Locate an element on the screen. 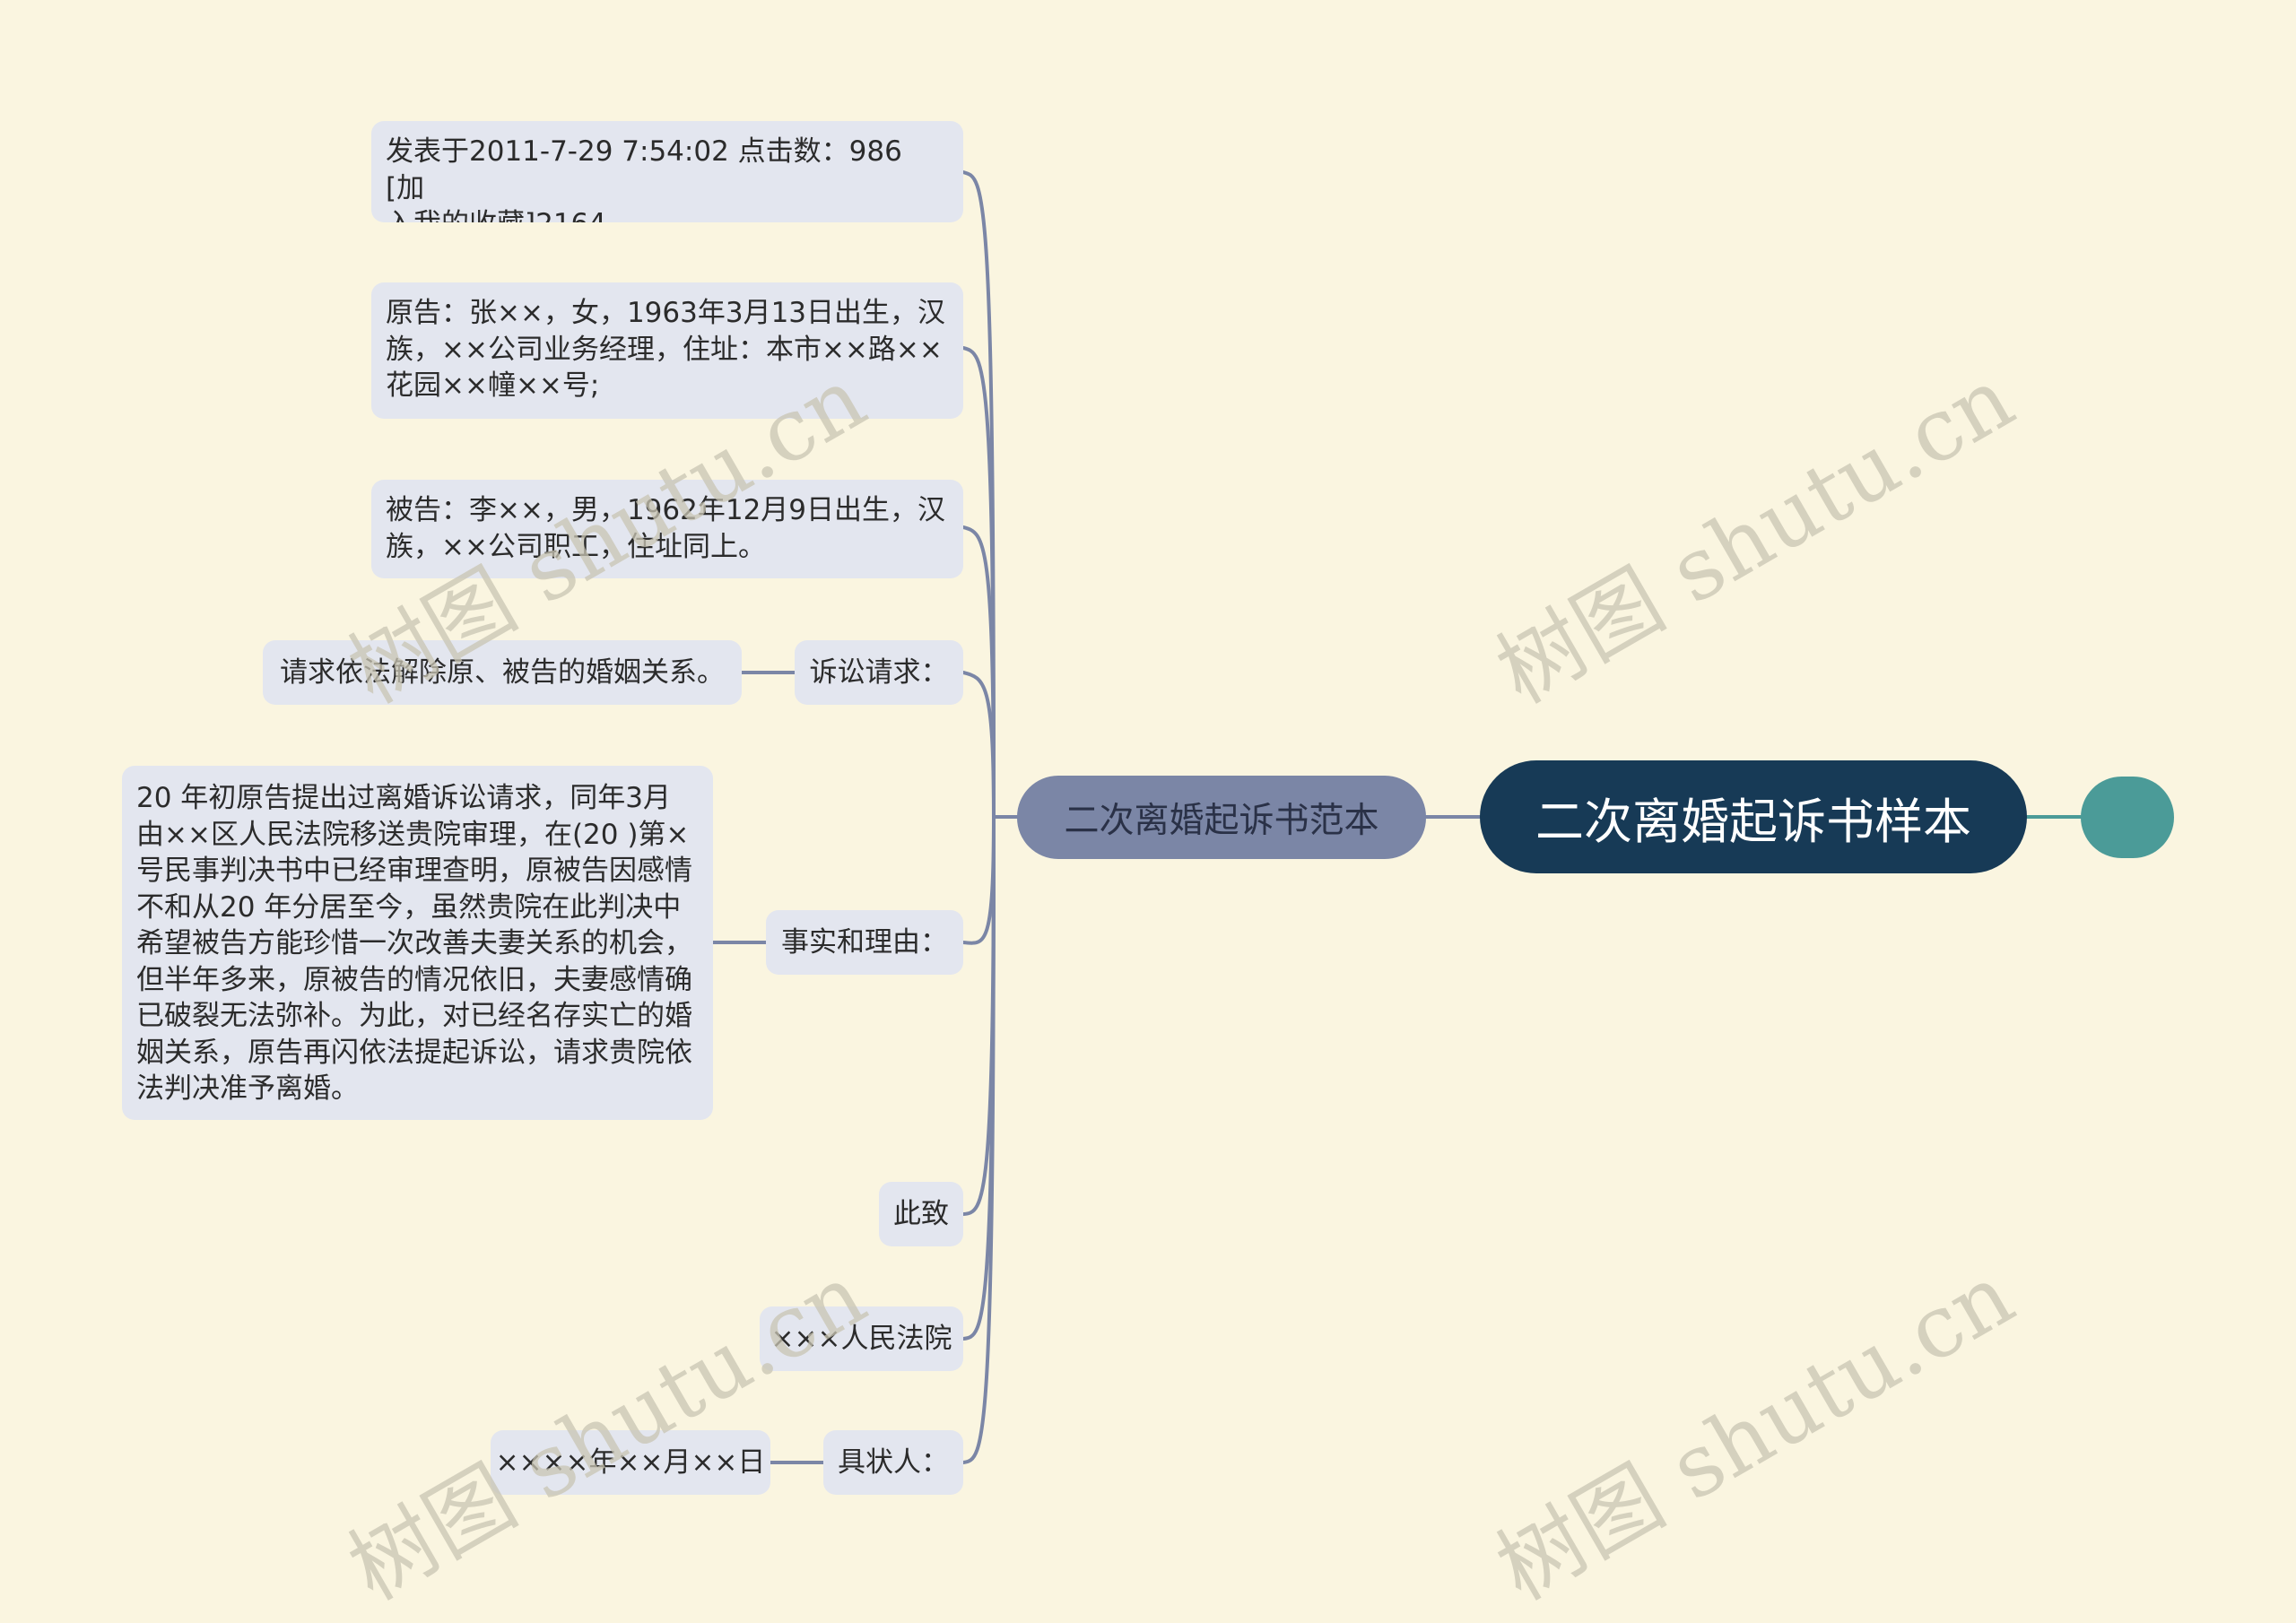  node-court: ×××人民法院 is located at coordinates (861, 1338).